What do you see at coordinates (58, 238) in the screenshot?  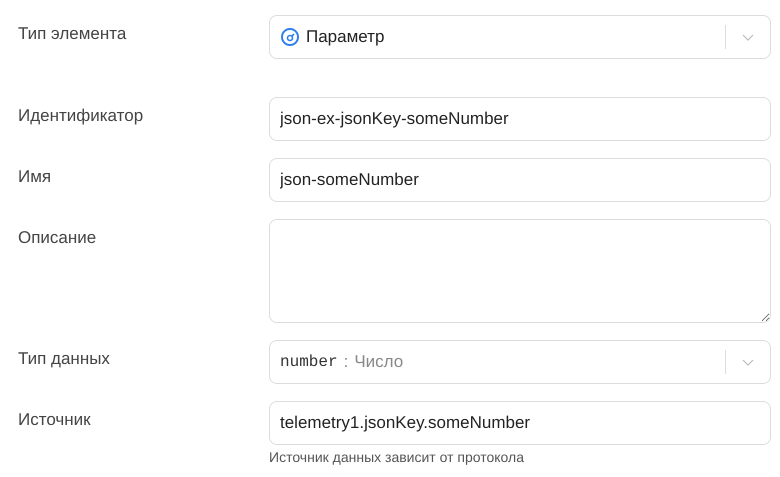 I see `field-label: Описание` at bounding box center [58, 238].